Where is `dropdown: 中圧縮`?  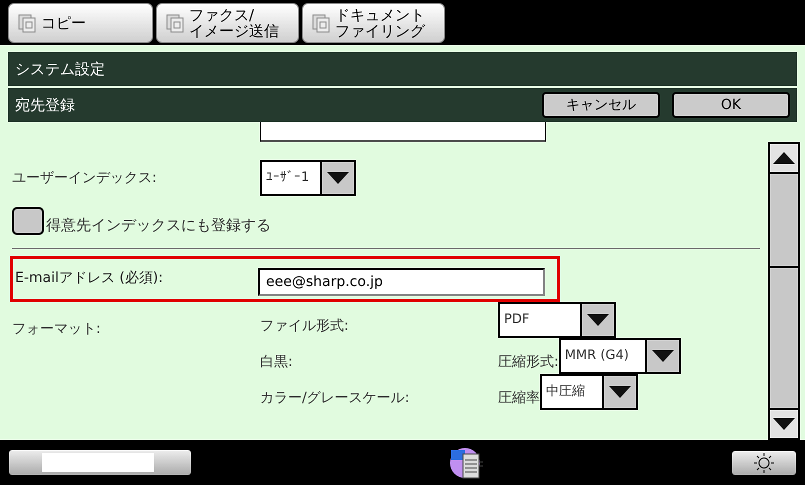 dropdown: 中圧縮 is located at coordinates (589, 392).